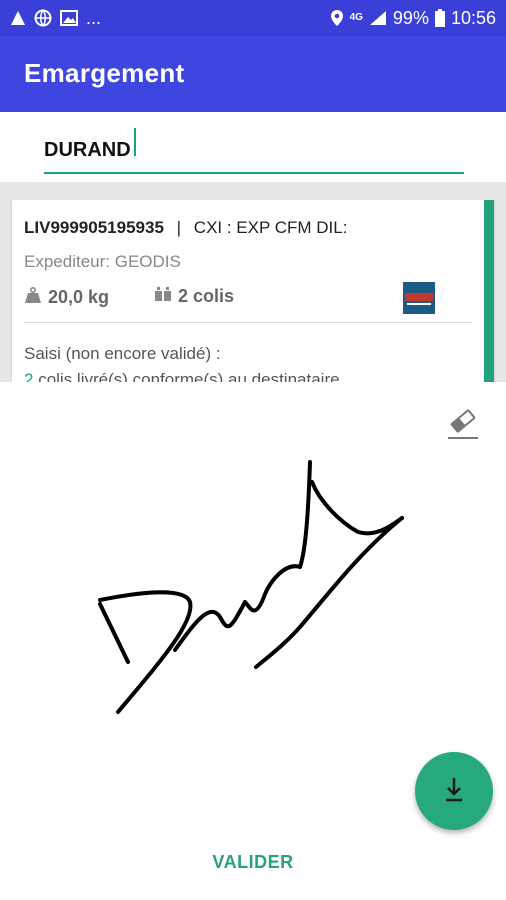 The image size is (506, 900). What do you see at coordinates (104, 73) in the screenshot?
I see `page-title: Emargement` at bounding box center [104, 73].